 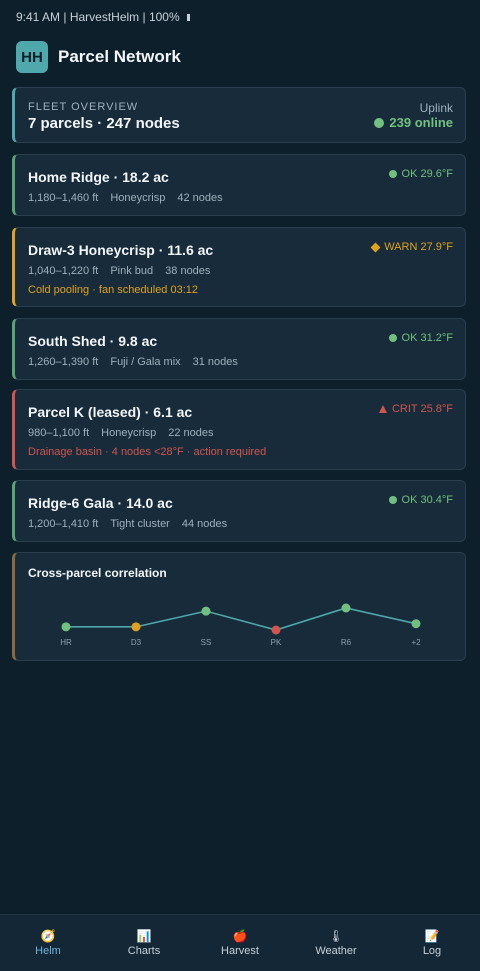 What do you see at coordinates (276, 642) in the screenshot?
I see `x-tick-label: PK` at bounding box center [276, 642].